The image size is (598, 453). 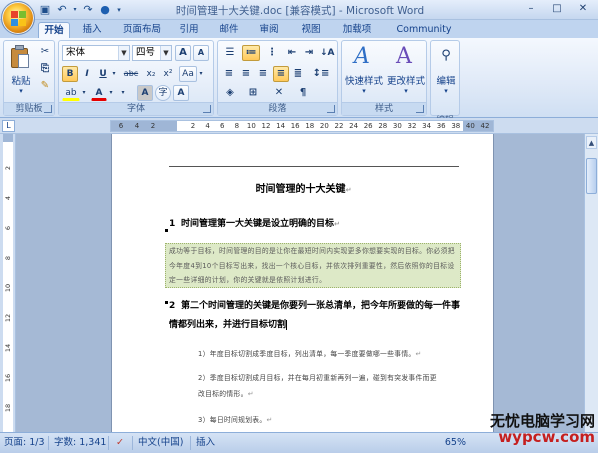 I want to click on distributed-icon: ≣, so click(x=298, y=74).